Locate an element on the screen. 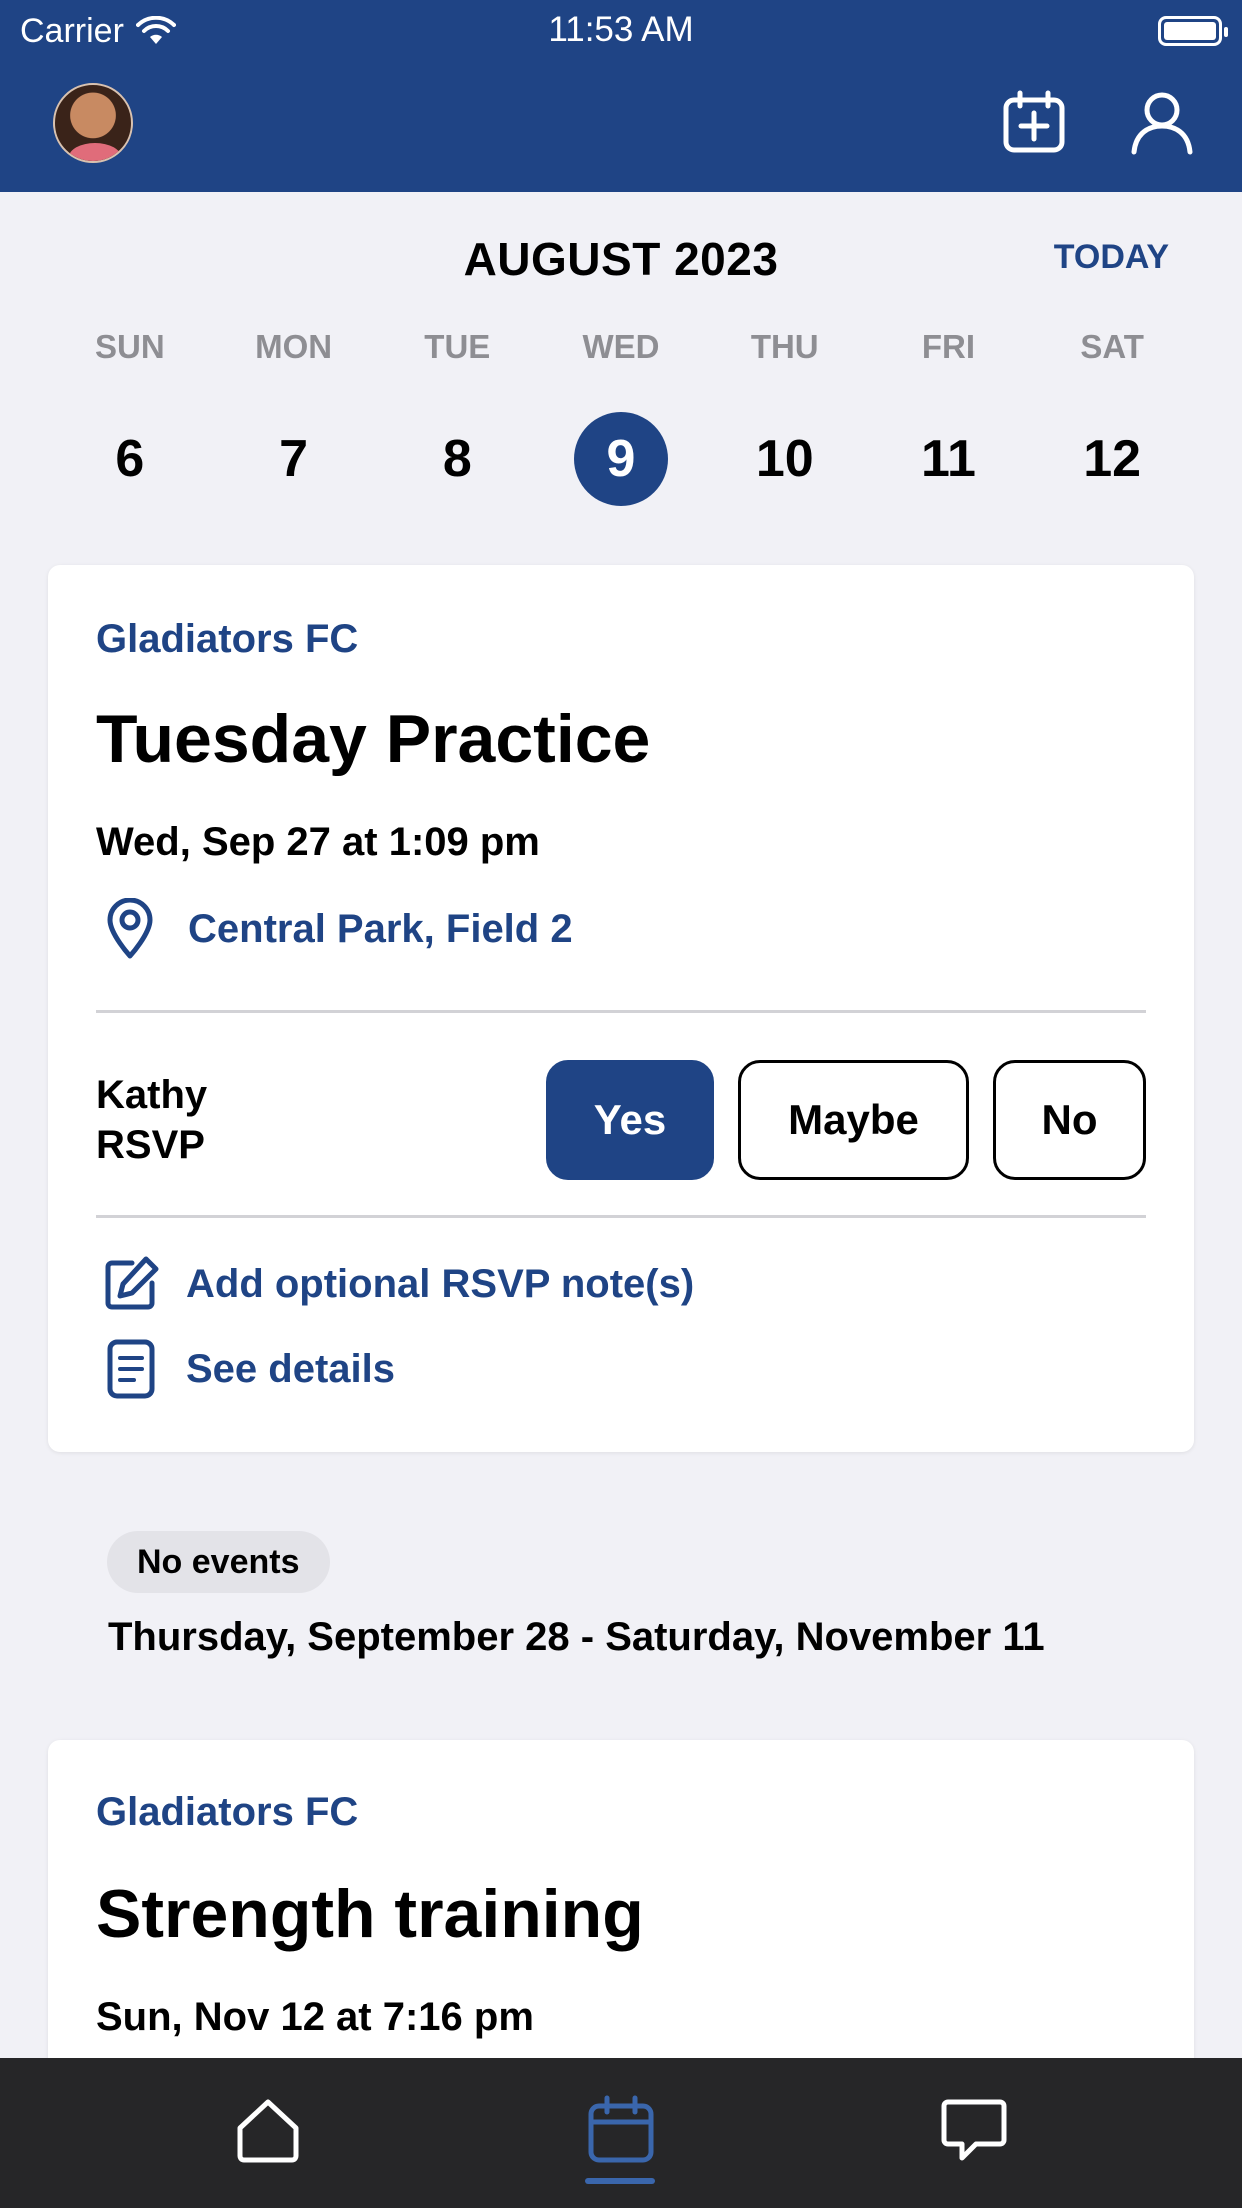  calendar-icon is located at coordinates (621, 2130).